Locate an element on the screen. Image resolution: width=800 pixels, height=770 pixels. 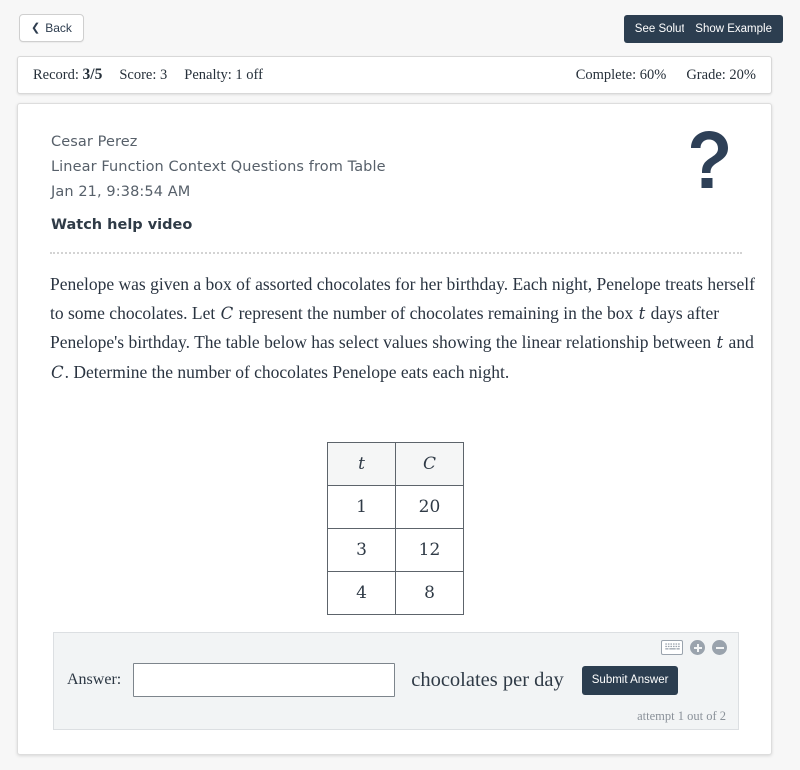
submit-answer-button: Submit Answer is located at coordinates (630, 680).